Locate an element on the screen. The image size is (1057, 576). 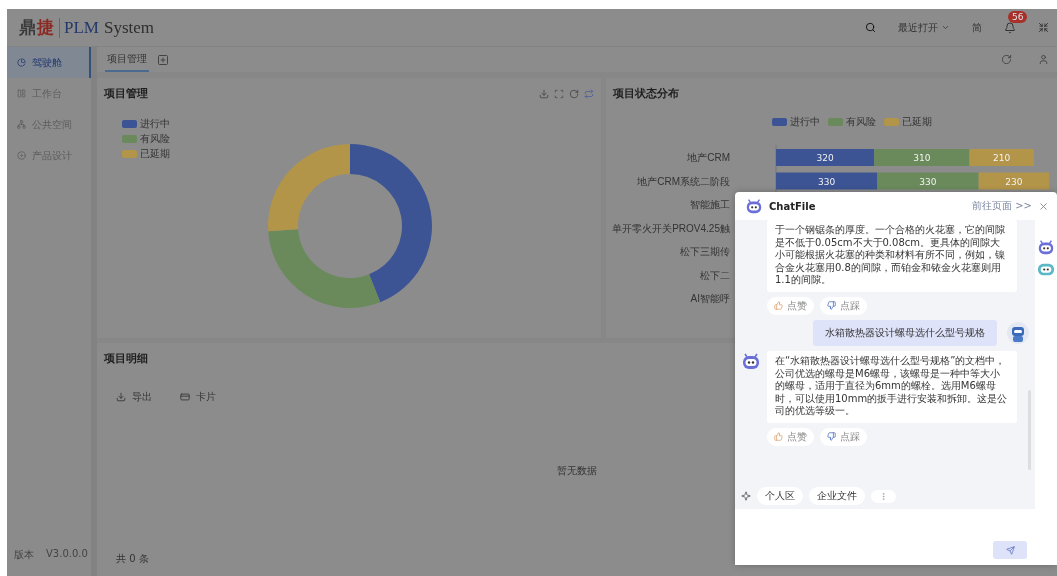
message-input is located at coordinates (896, 537).